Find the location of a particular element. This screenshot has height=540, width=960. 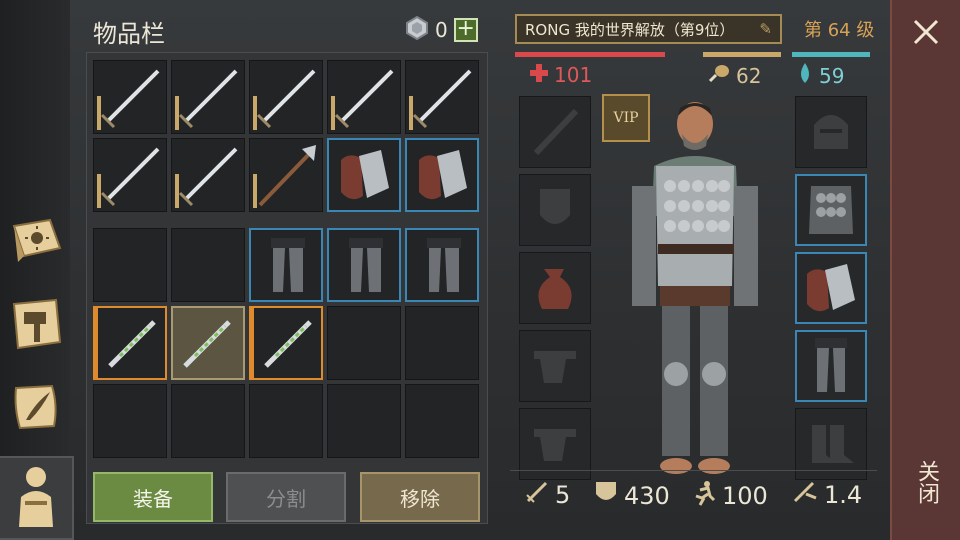

water-stat: 59 is located at coordinates (820, 75).